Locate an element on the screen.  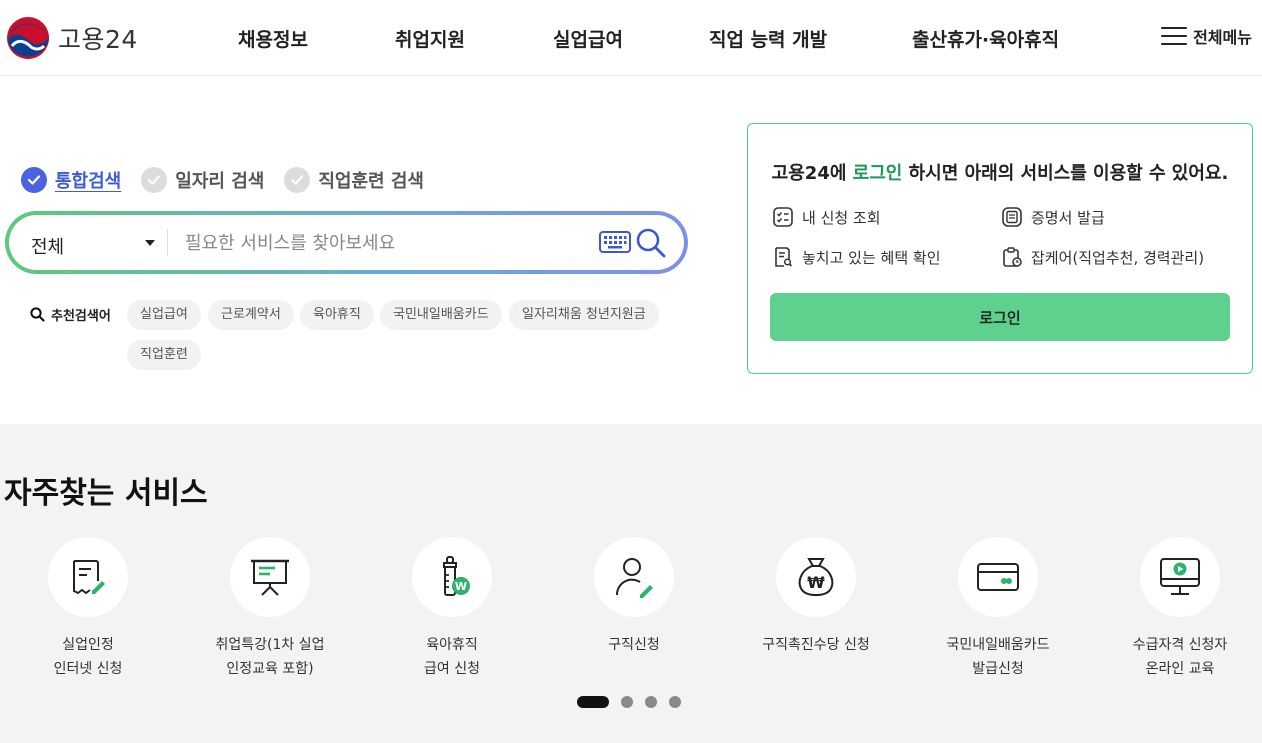
service-label: 놓치고 있는 혜택 확인 is located at coordinates (871, 257).